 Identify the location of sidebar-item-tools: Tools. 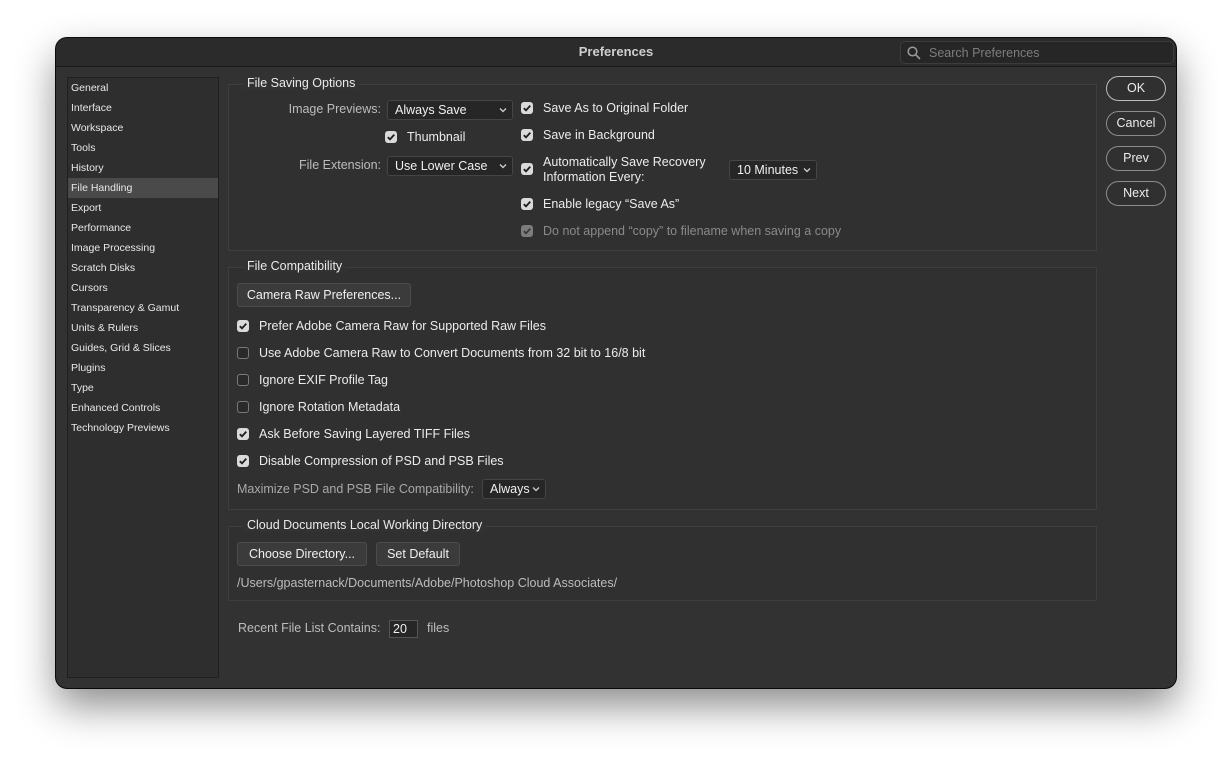
(143, 148).